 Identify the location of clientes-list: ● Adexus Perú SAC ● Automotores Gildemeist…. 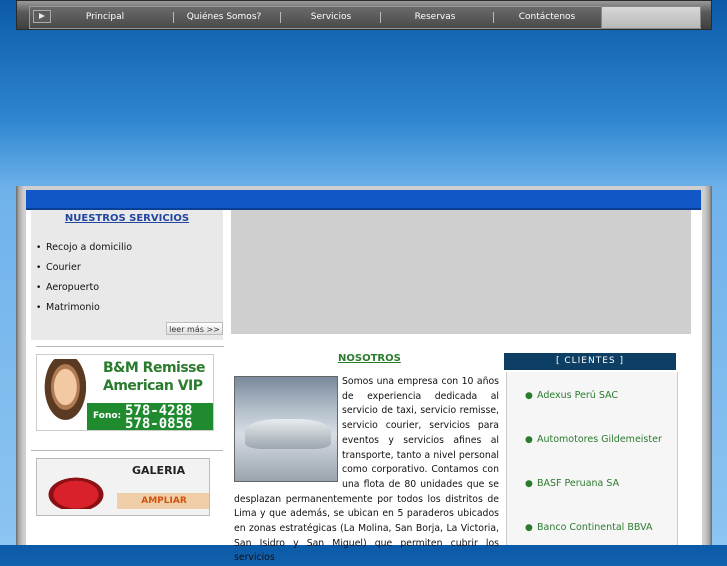
(592, 458).